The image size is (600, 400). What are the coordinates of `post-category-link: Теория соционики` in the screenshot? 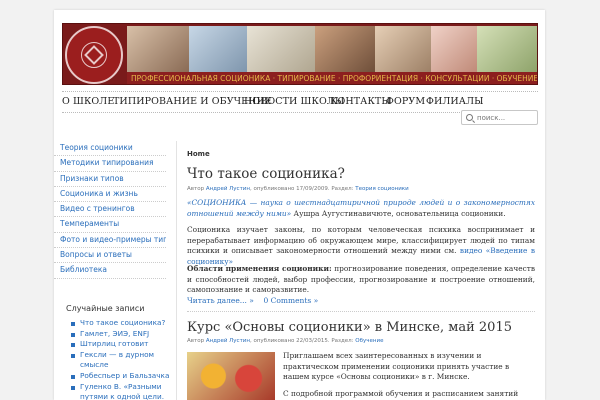 It's located at (381, 189).